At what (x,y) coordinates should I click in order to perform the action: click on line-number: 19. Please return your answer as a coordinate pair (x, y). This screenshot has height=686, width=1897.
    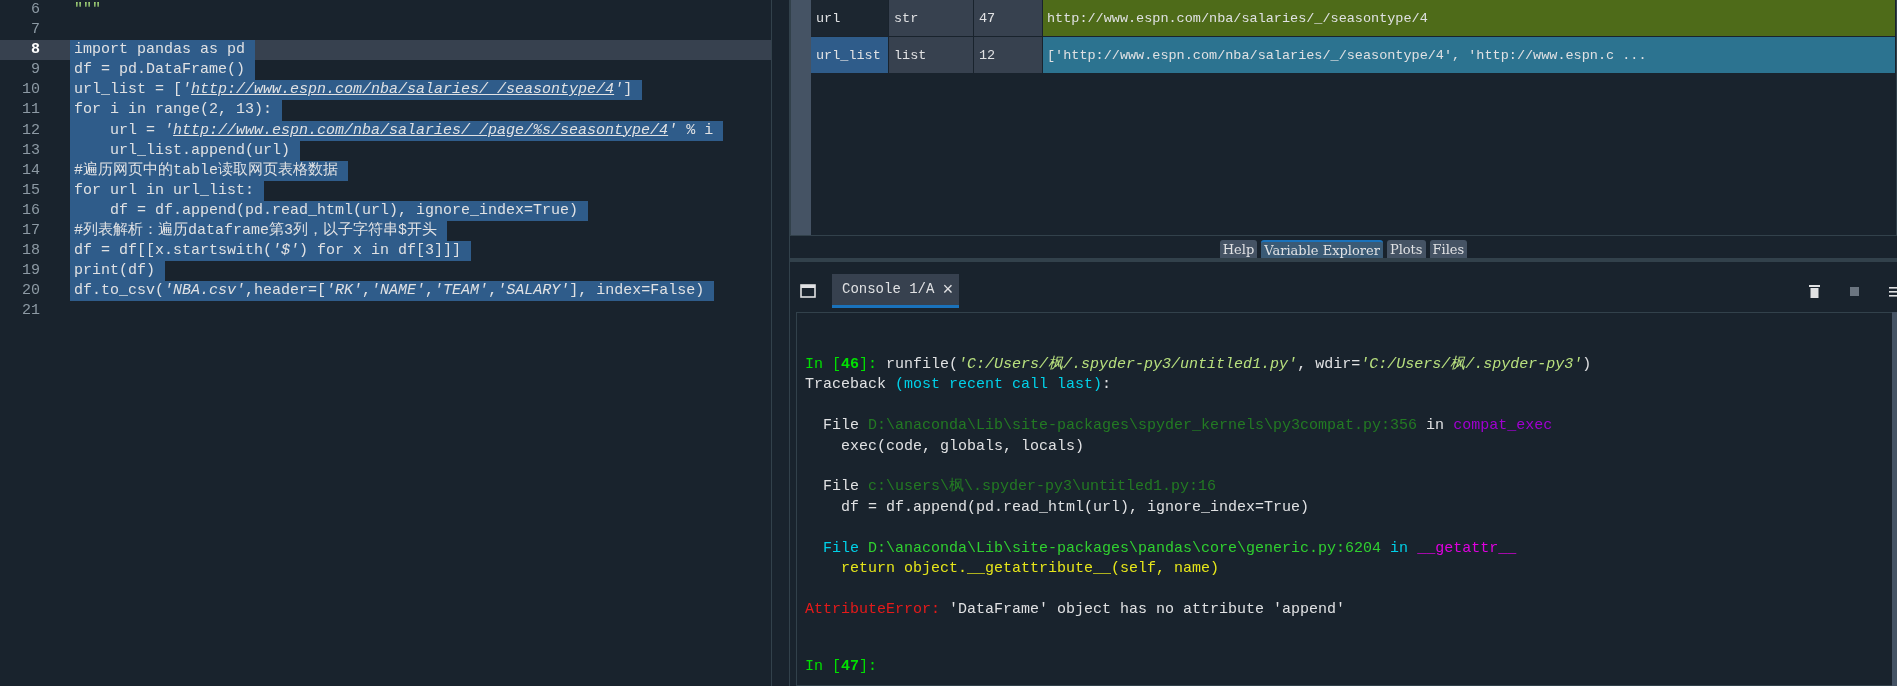
    Looking at the image, I should click on (31, 271).